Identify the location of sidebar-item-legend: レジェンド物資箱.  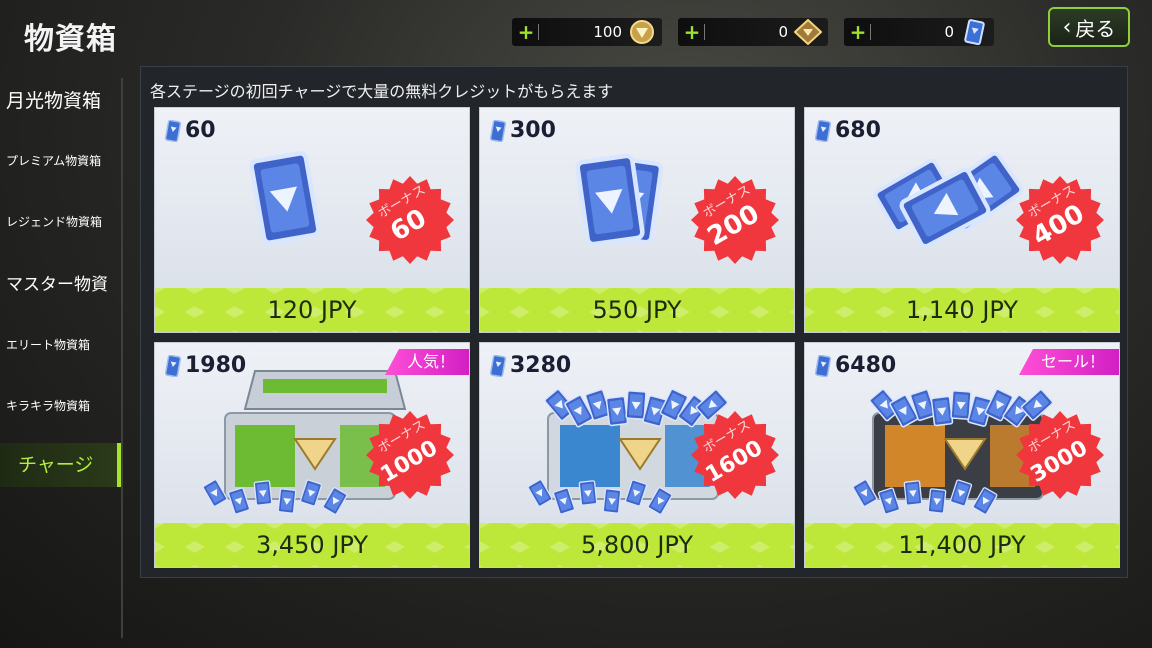
(66, 221).